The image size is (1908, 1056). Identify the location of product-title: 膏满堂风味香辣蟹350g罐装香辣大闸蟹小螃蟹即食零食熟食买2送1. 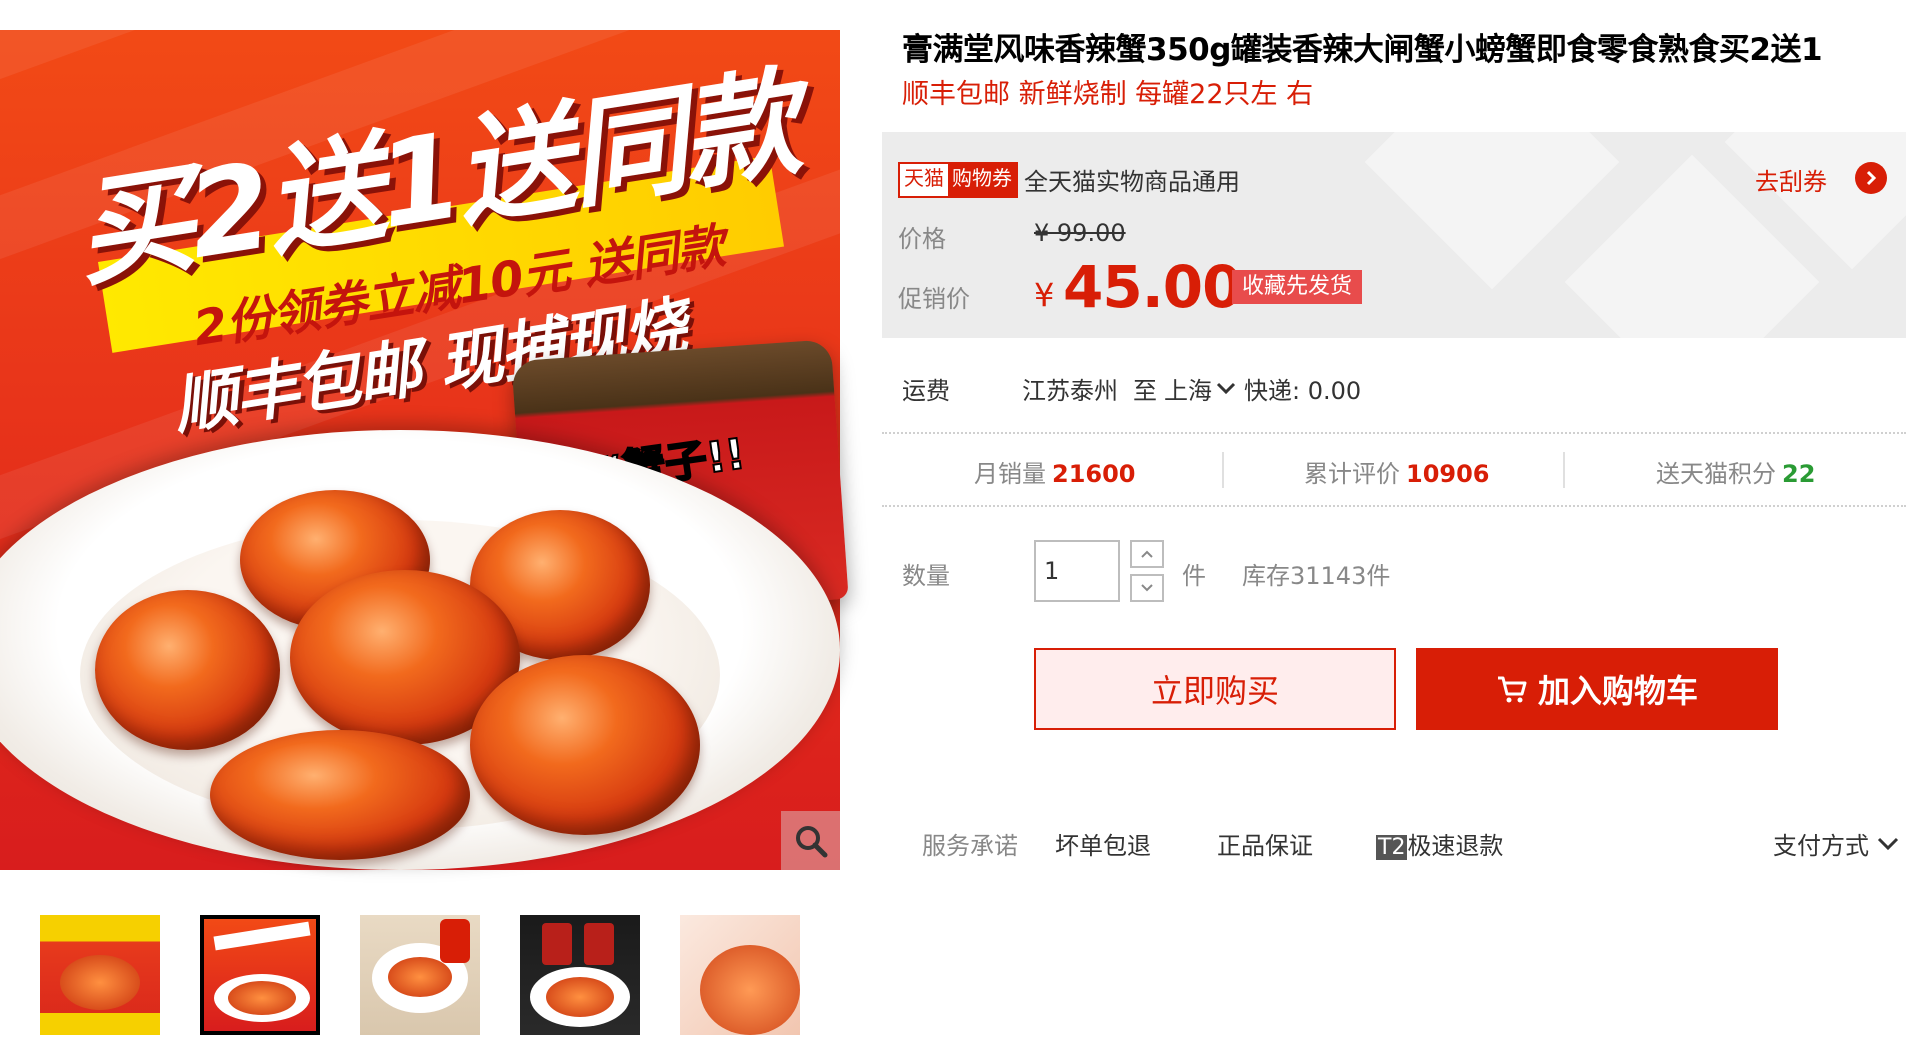
(1362, 50).